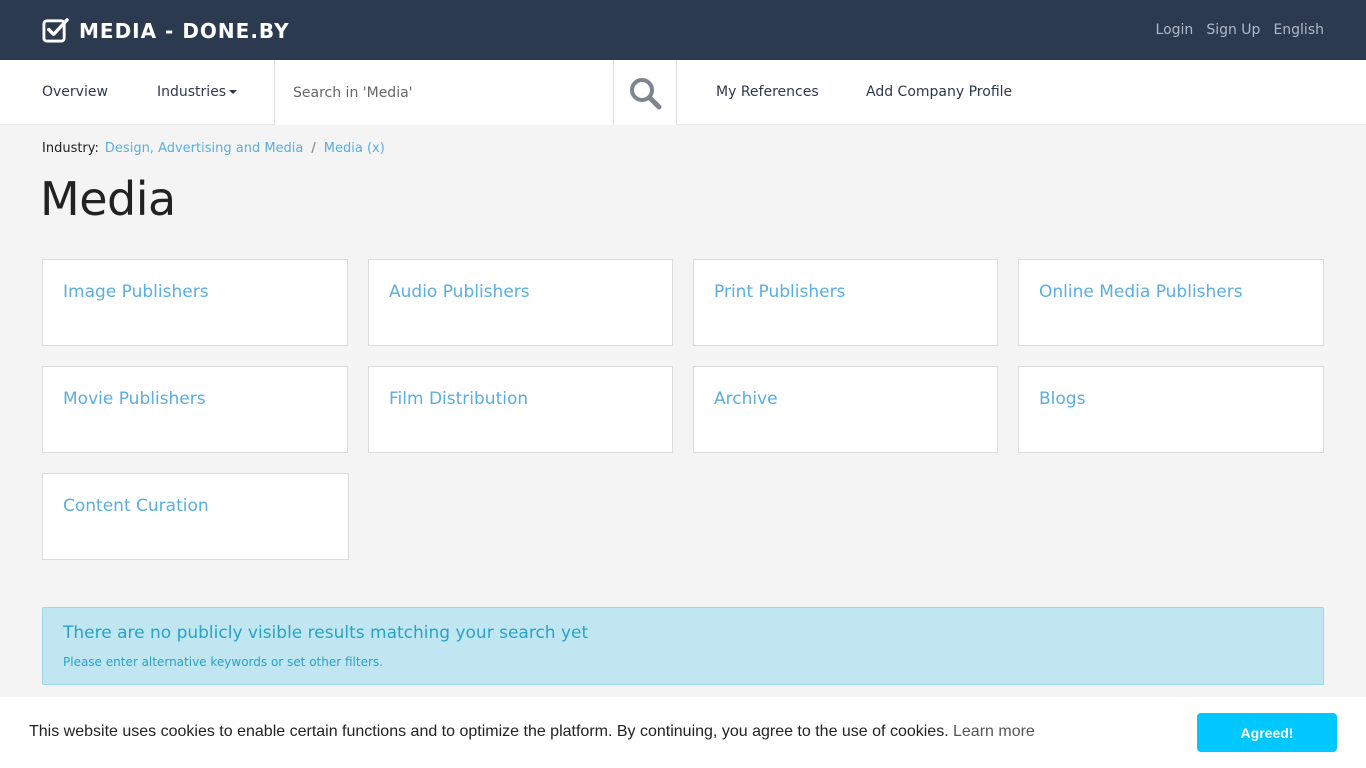  Describe the element at coordinates (195, 409) in the screenshot. I see `category-card-movie-publishers: Movie Publishers` at that location.